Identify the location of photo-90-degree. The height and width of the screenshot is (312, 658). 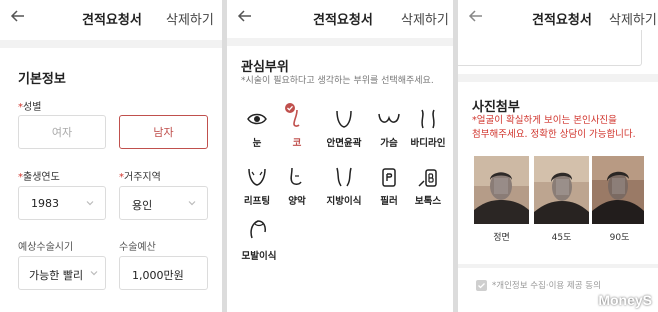
(618, 190).